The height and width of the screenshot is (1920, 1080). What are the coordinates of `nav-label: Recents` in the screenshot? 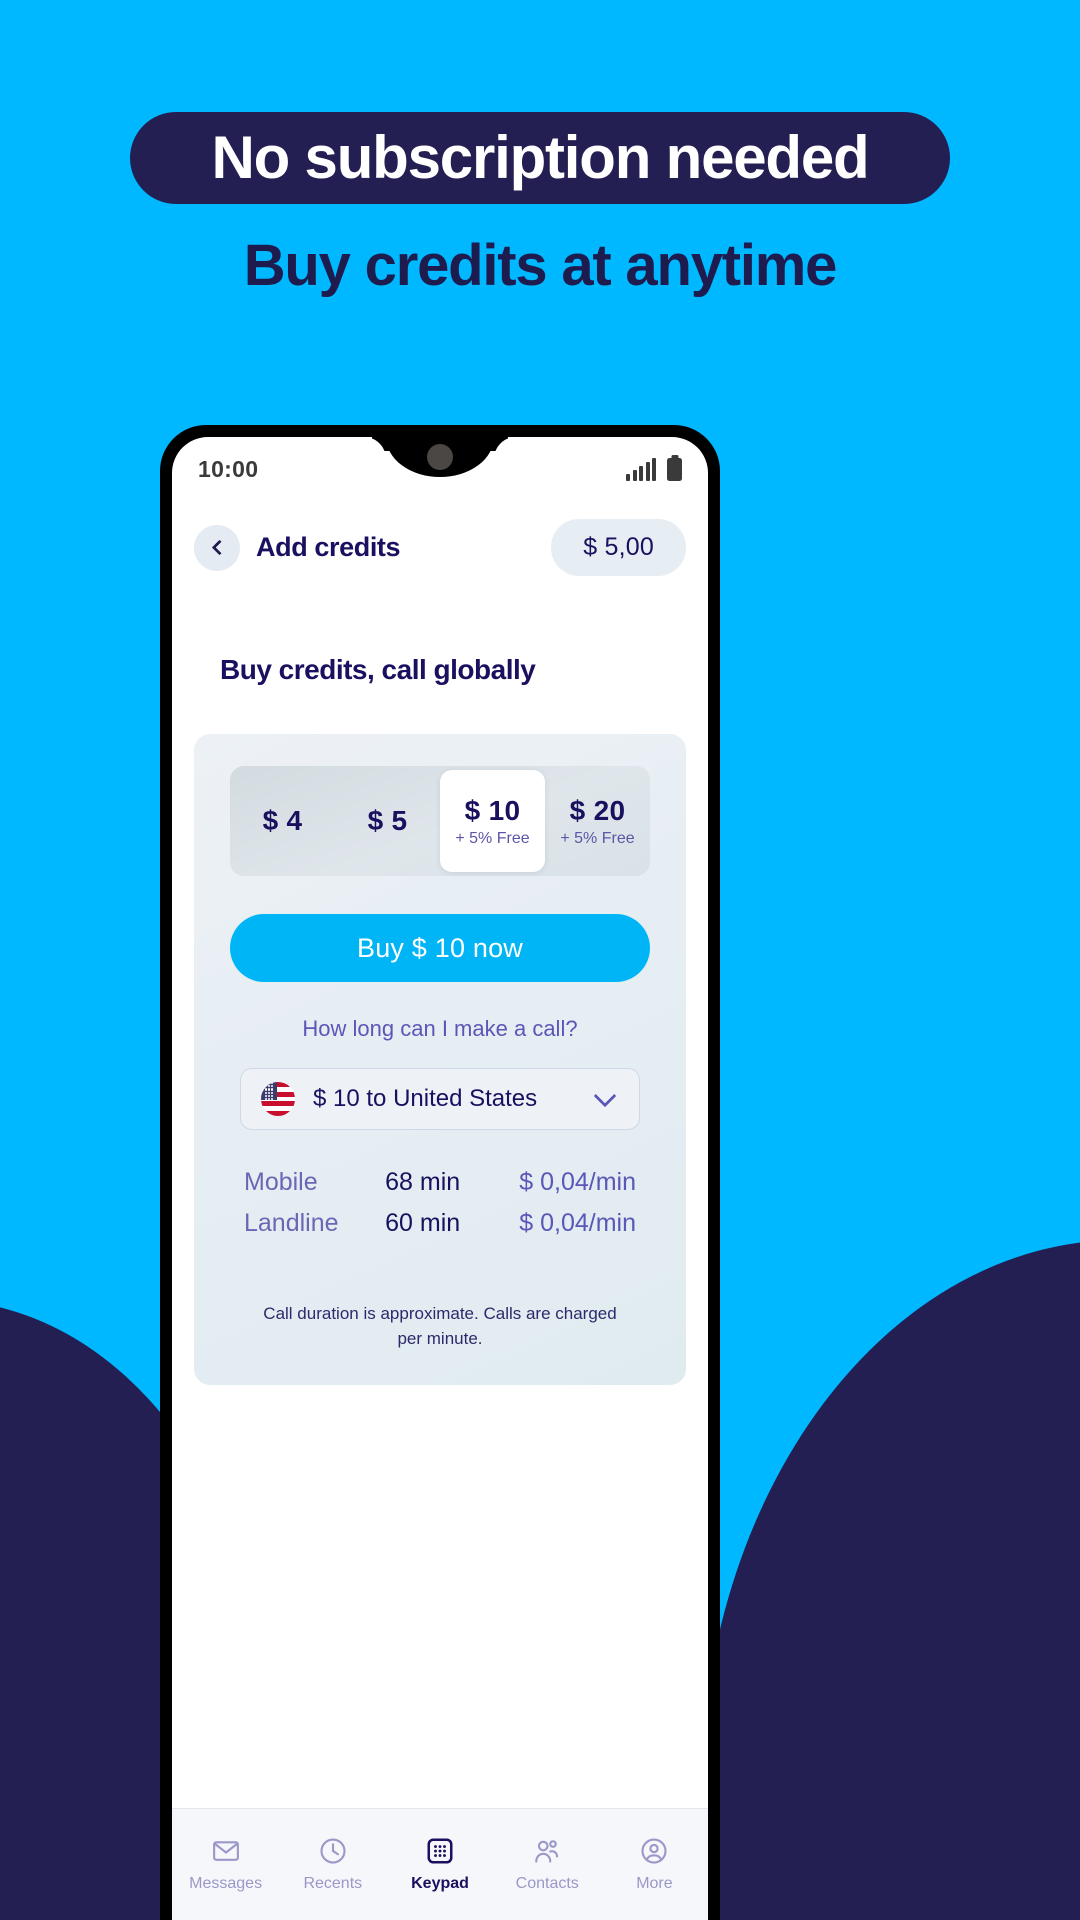 It's located at (333, 1883).